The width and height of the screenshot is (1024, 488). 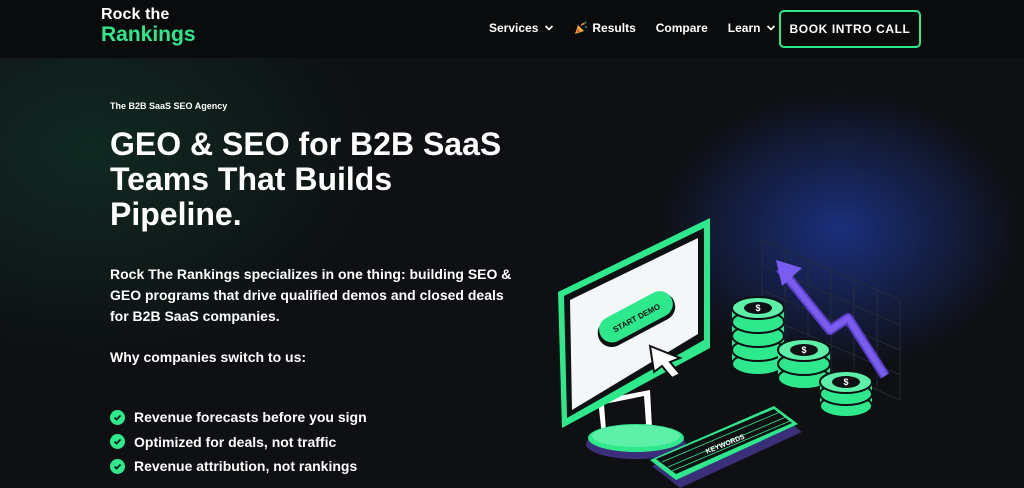 What do you see at coordinates (176, 214) in the screenshot?
I see `headline-line: Pipeline.` at bounding box center [176, 214].